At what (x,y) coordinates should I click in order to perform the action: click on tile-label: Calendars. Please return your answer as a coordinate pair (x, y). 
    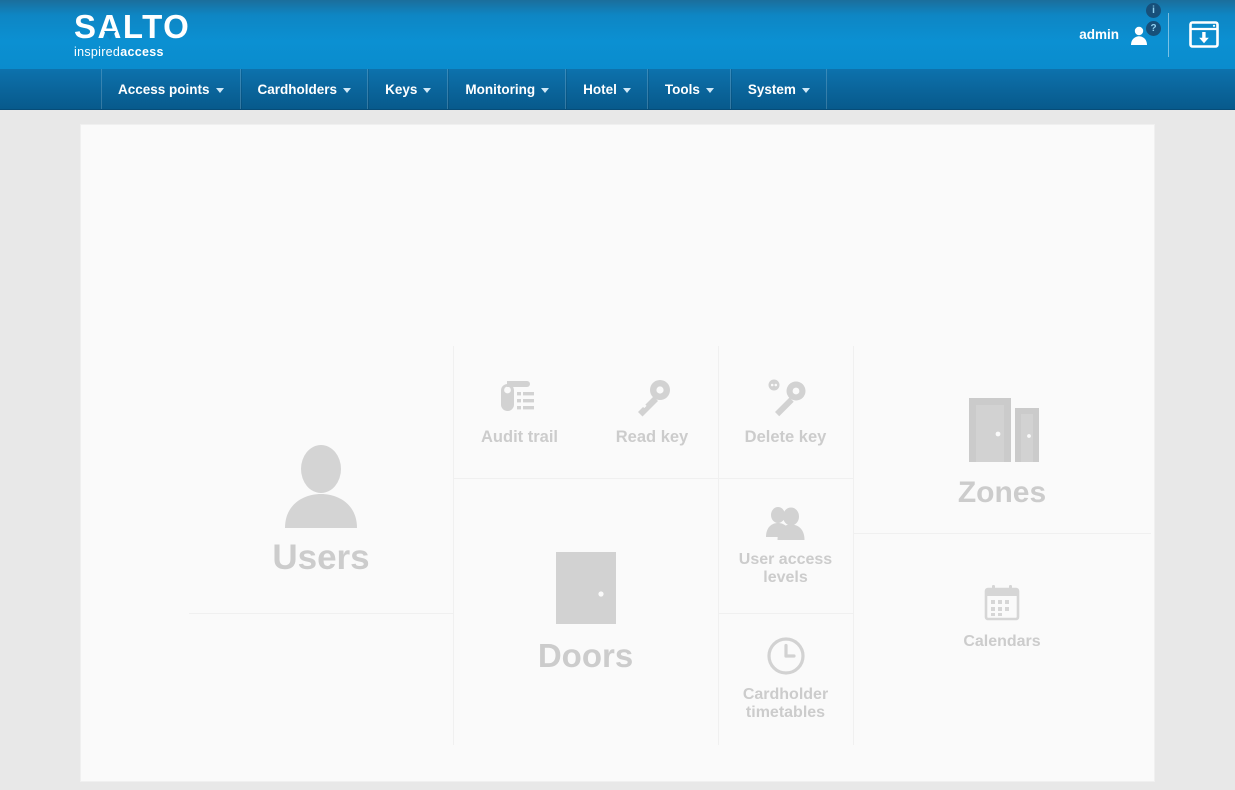
    Looking at the image, I should click on (1002, 642).